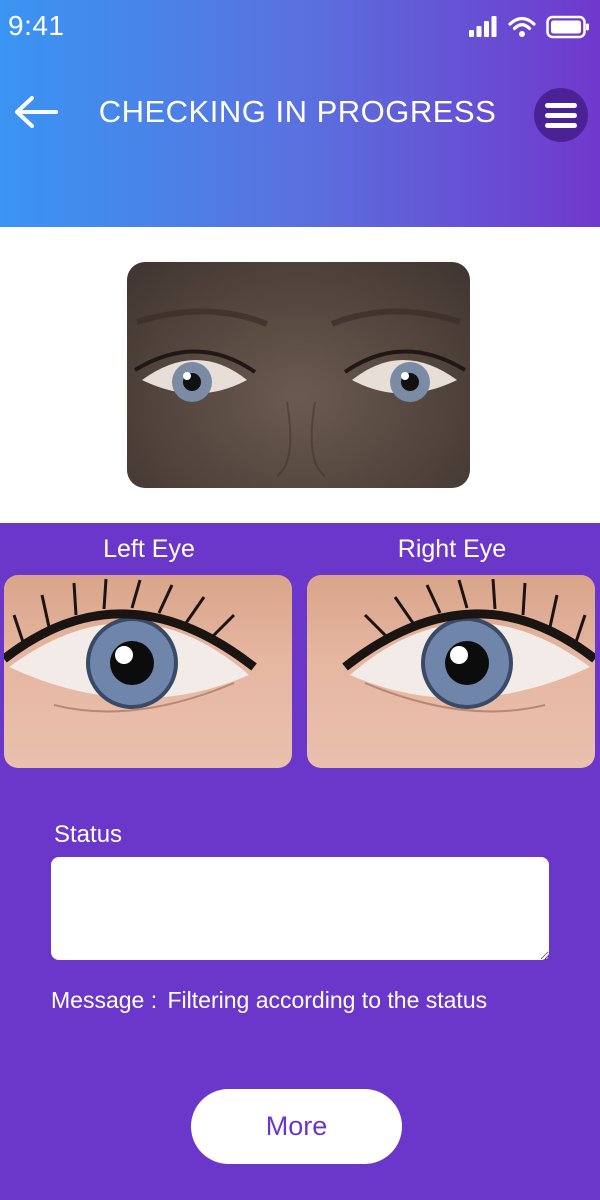 Image resolution: width=600 pixels, height=1200 pixels. Describe the element at coordinates (522, 26) in the screenshot. I see `wifi-icon` at that location.